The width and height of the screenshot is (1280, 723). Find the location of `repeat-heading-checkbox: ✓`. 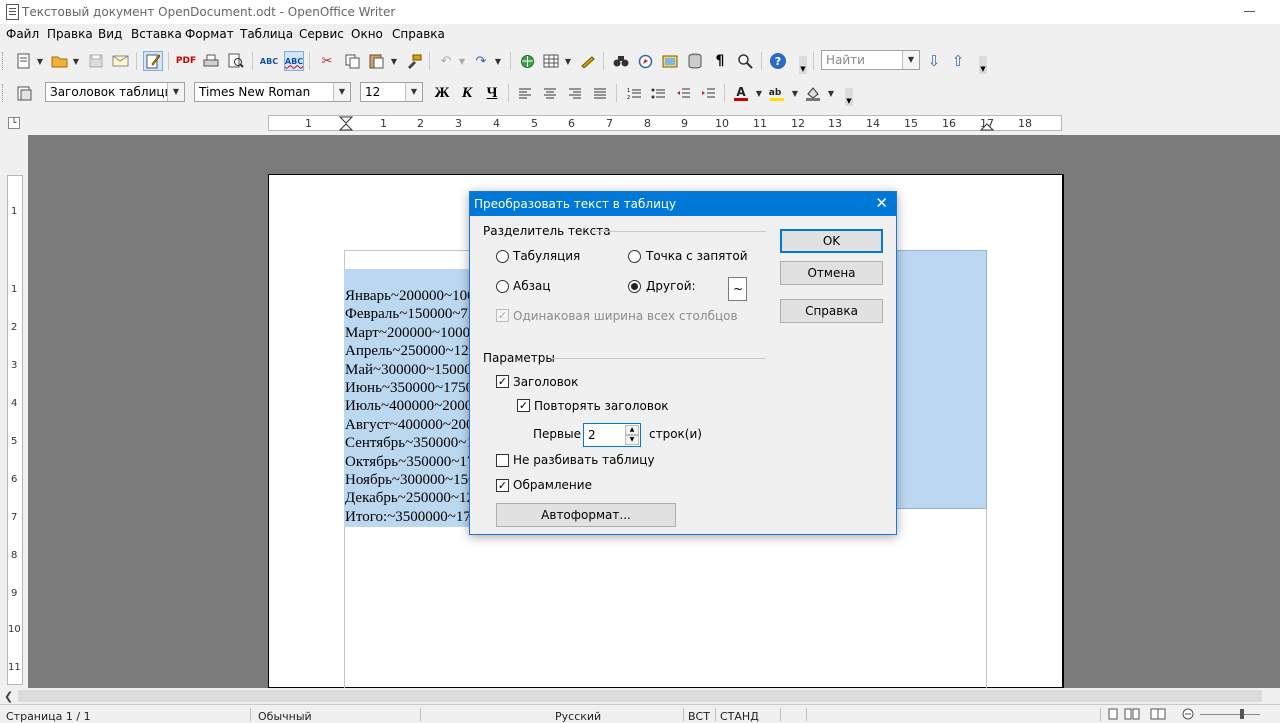

repeat-heading-checkbox: ✓ is located at coordinates (523, 405).